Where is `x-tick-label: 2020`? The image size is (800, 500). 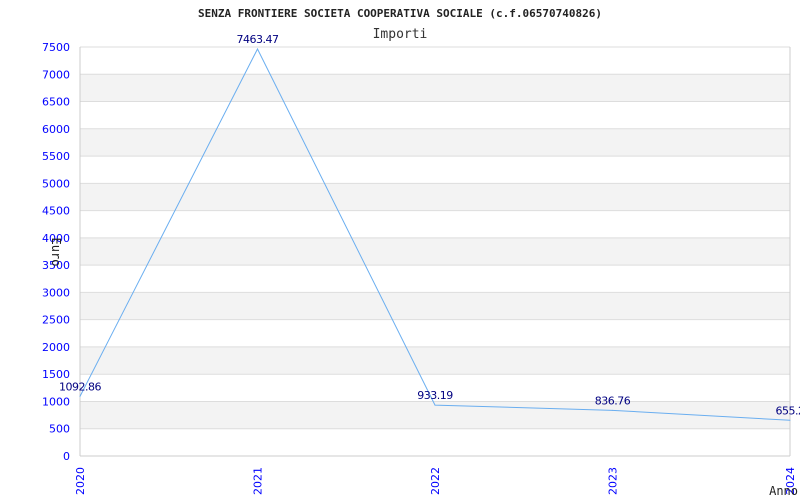
x-tick-label: 2020 is located at coordinates (80, 481).